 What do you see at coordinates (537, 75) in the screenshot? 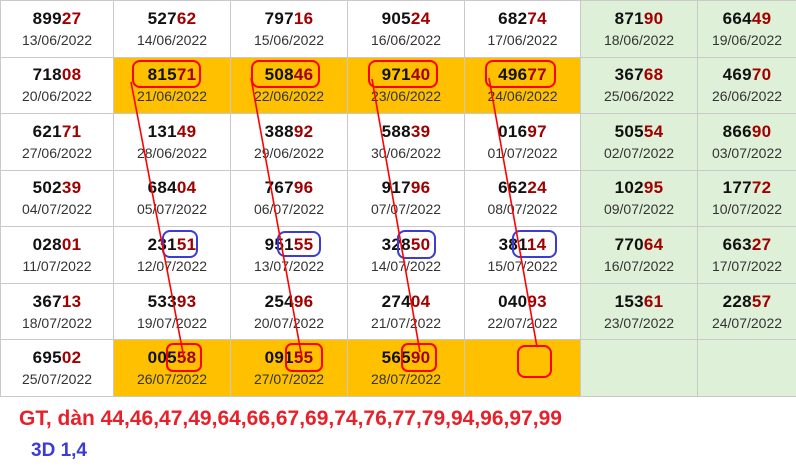
I see `number-tail: 77` at bounding box center [537, 75].